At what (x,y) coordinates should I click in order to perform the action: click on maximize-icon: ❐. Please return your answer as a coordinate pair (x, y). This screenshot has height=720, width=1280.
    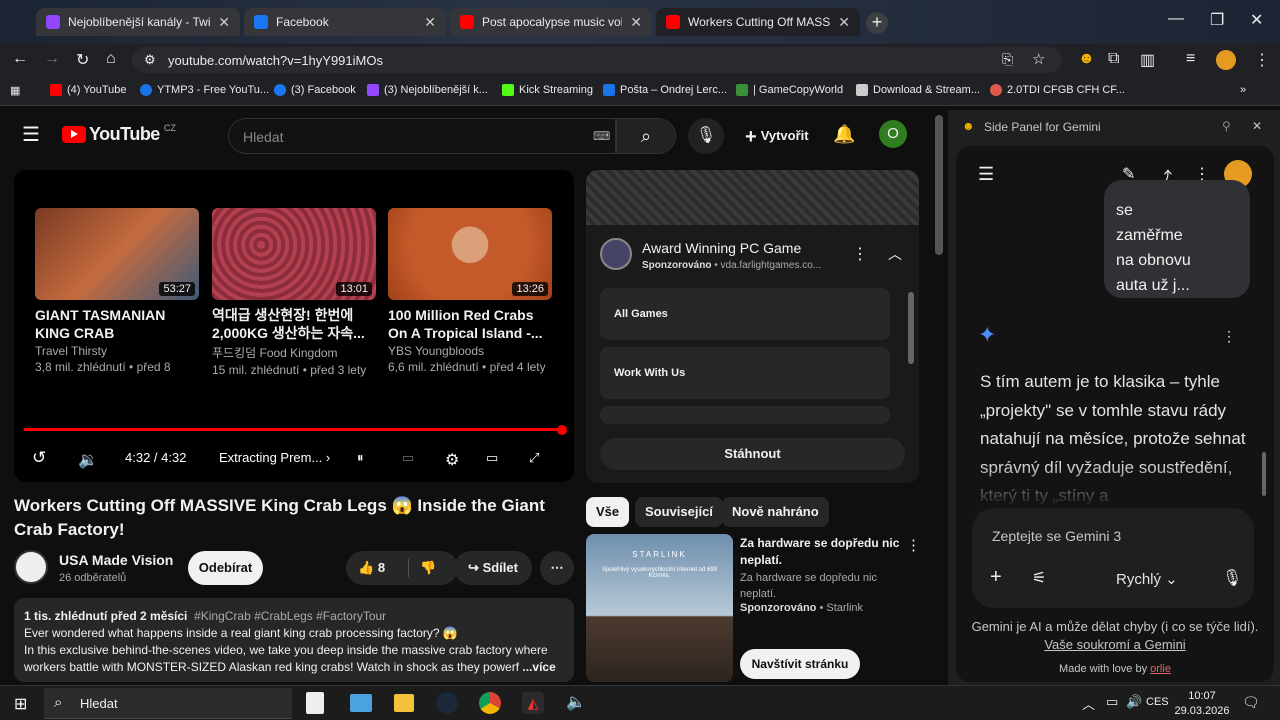
    Looking at the image, I should click on (1217, 20).